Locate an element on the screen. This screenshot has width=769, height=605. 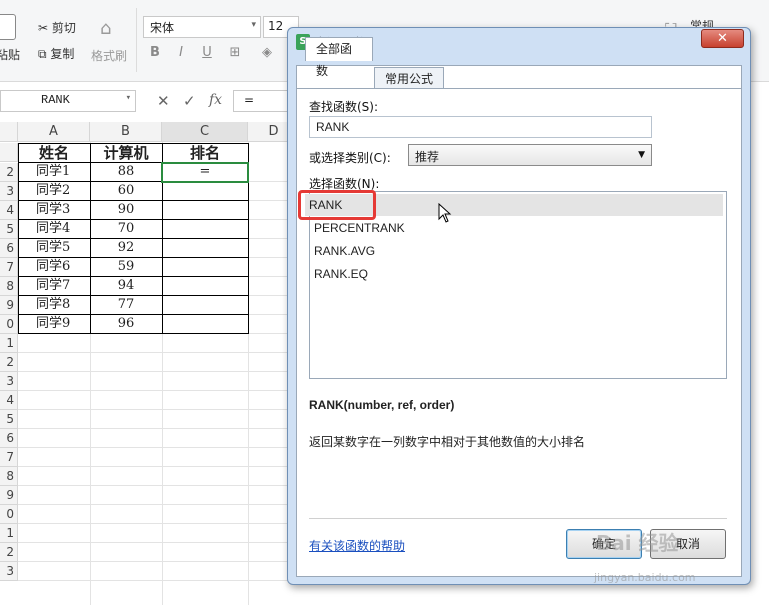
tab-all-functions: 全部函数 is located at coordinates (339, 57).